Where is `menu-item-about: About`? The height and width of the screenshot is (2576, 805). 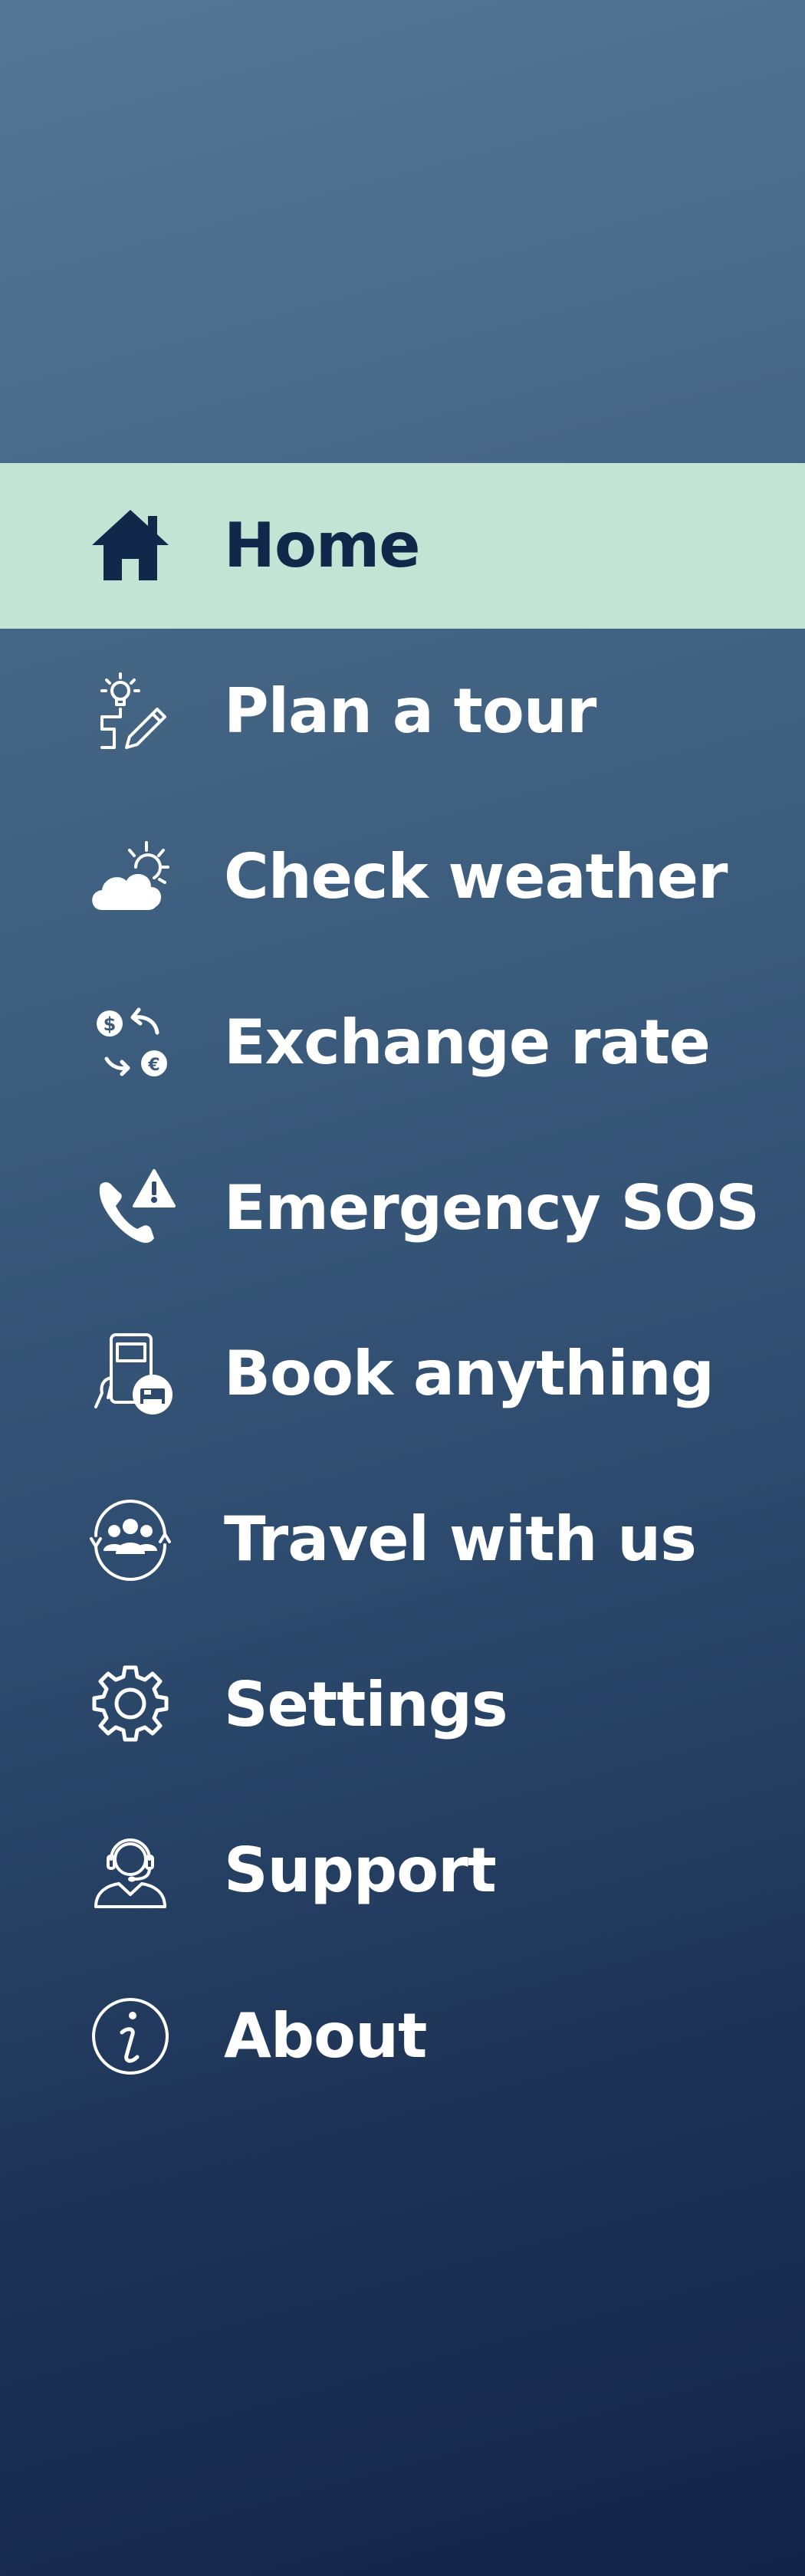 menu-item-about: About is located at coordinates (402, 2036).